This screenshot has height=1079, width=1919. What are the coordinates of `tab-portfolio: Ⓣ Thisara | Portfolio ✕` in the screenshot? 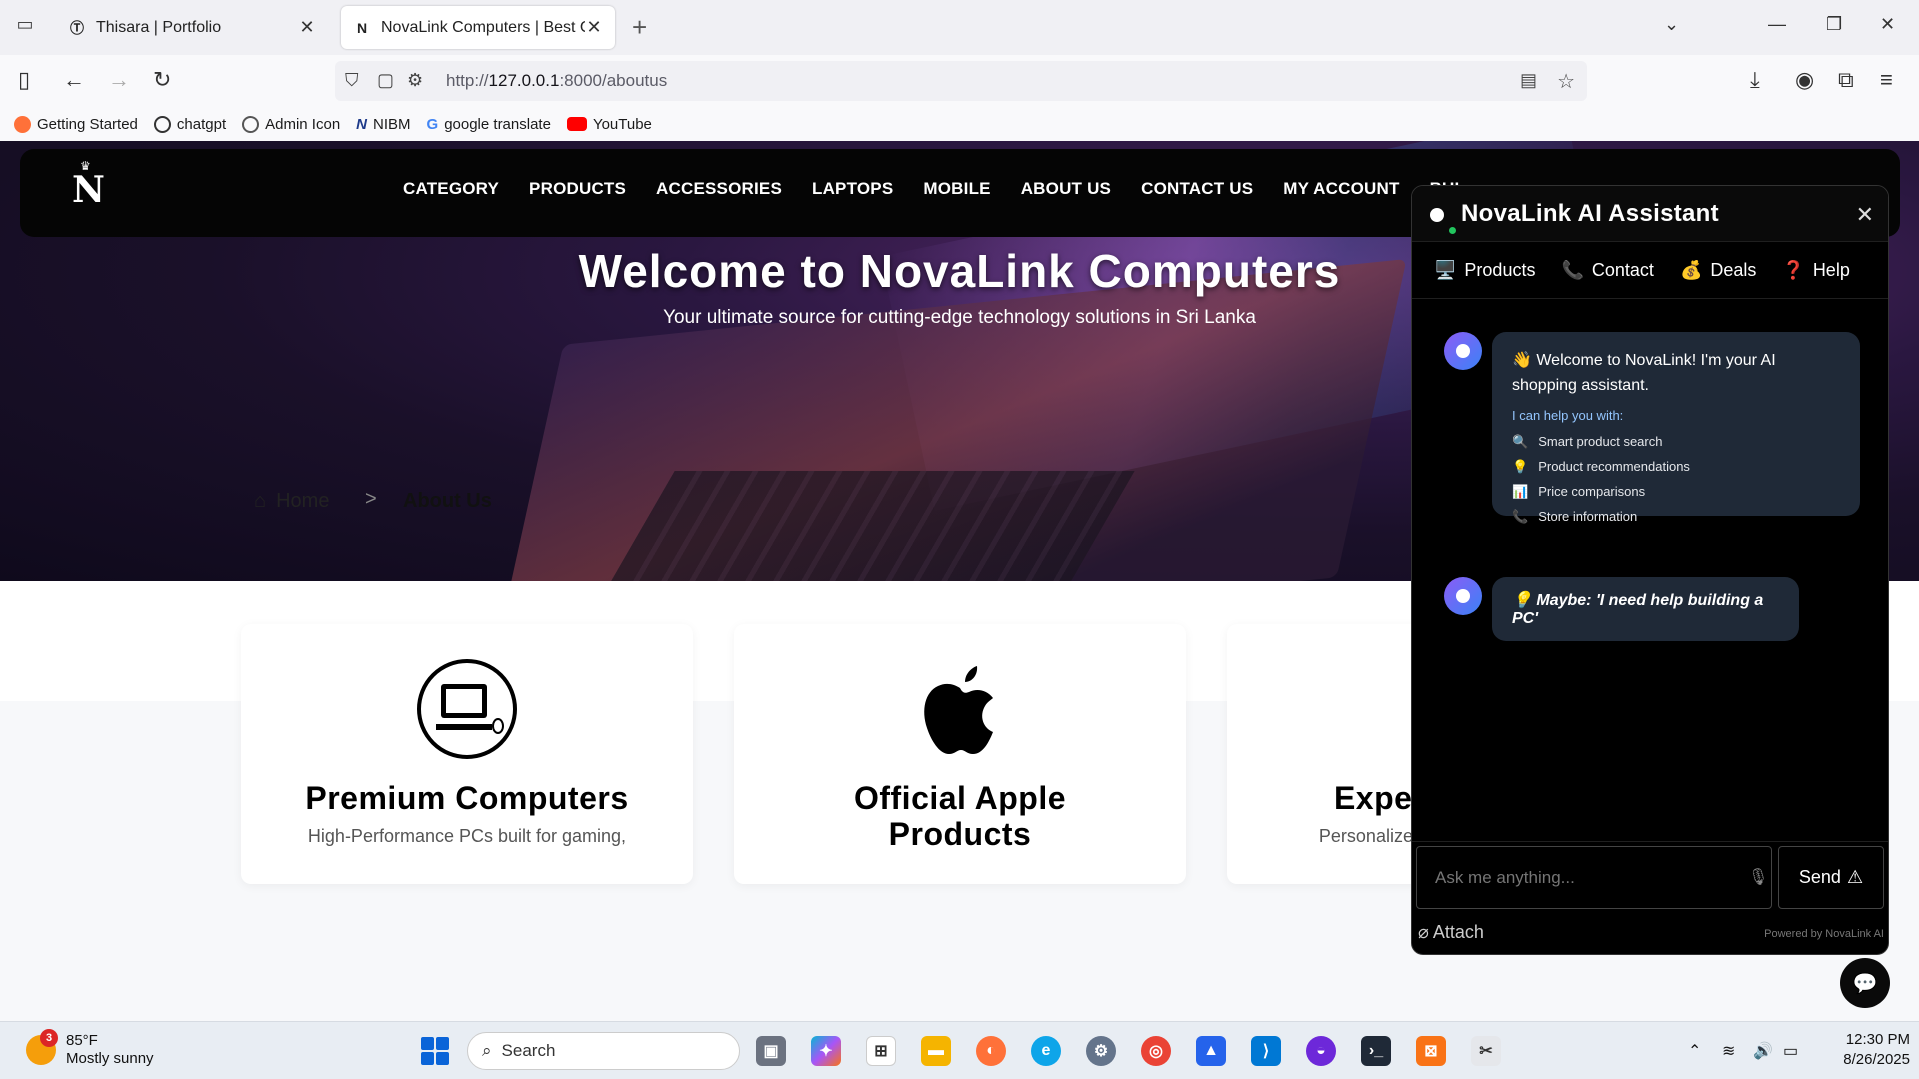 It's located at (192, 27).